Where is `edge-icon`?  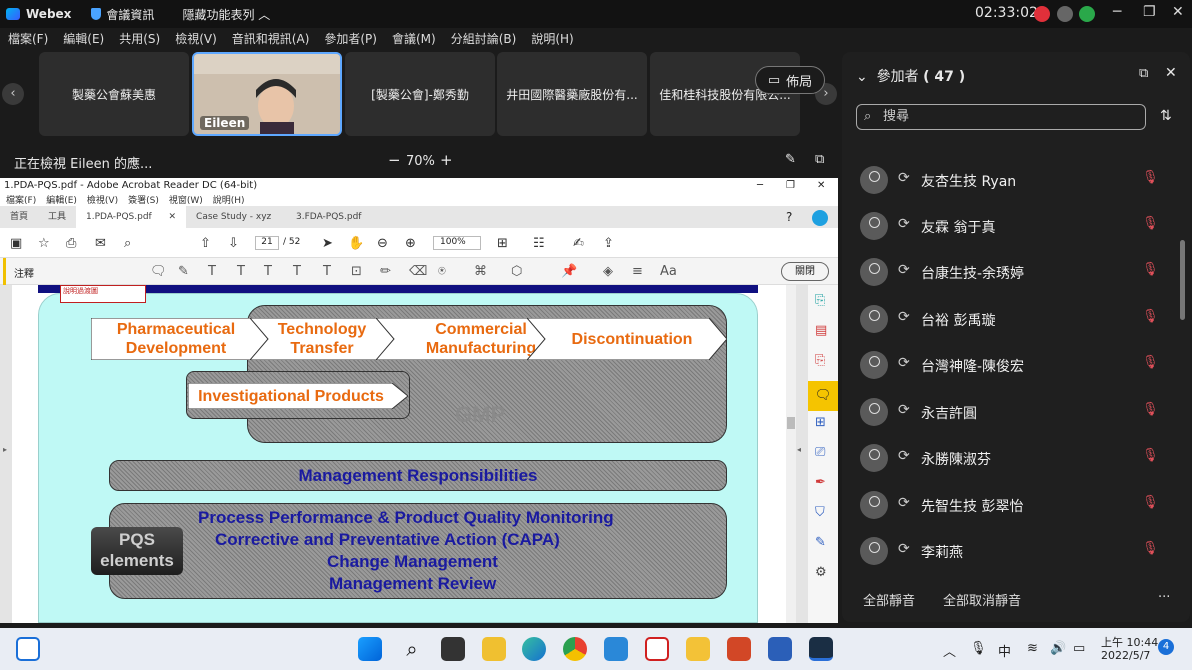
edge-icon is located at coordinates (534, 649).